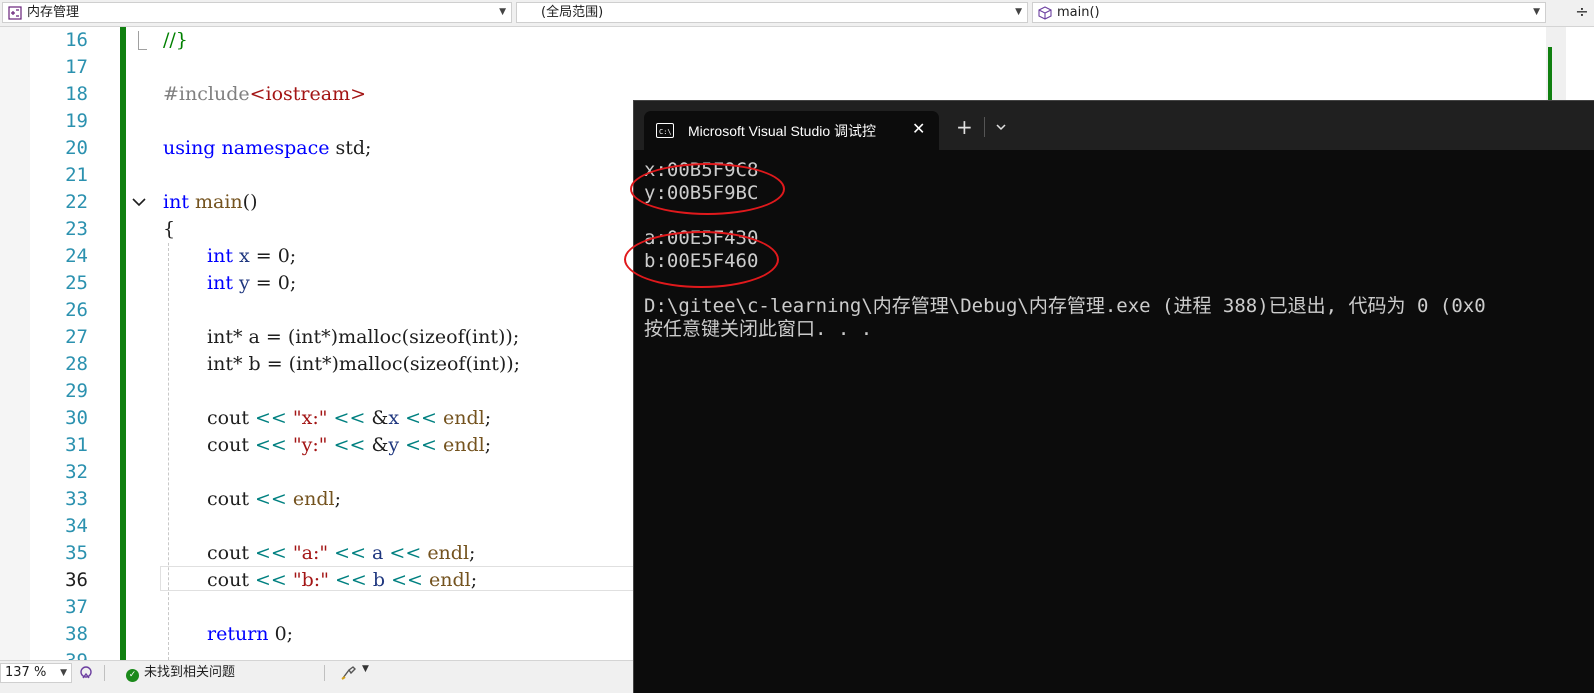  Describe the element at coordinates (15, 13) in the screenshot. I see `project-icon` at that location.